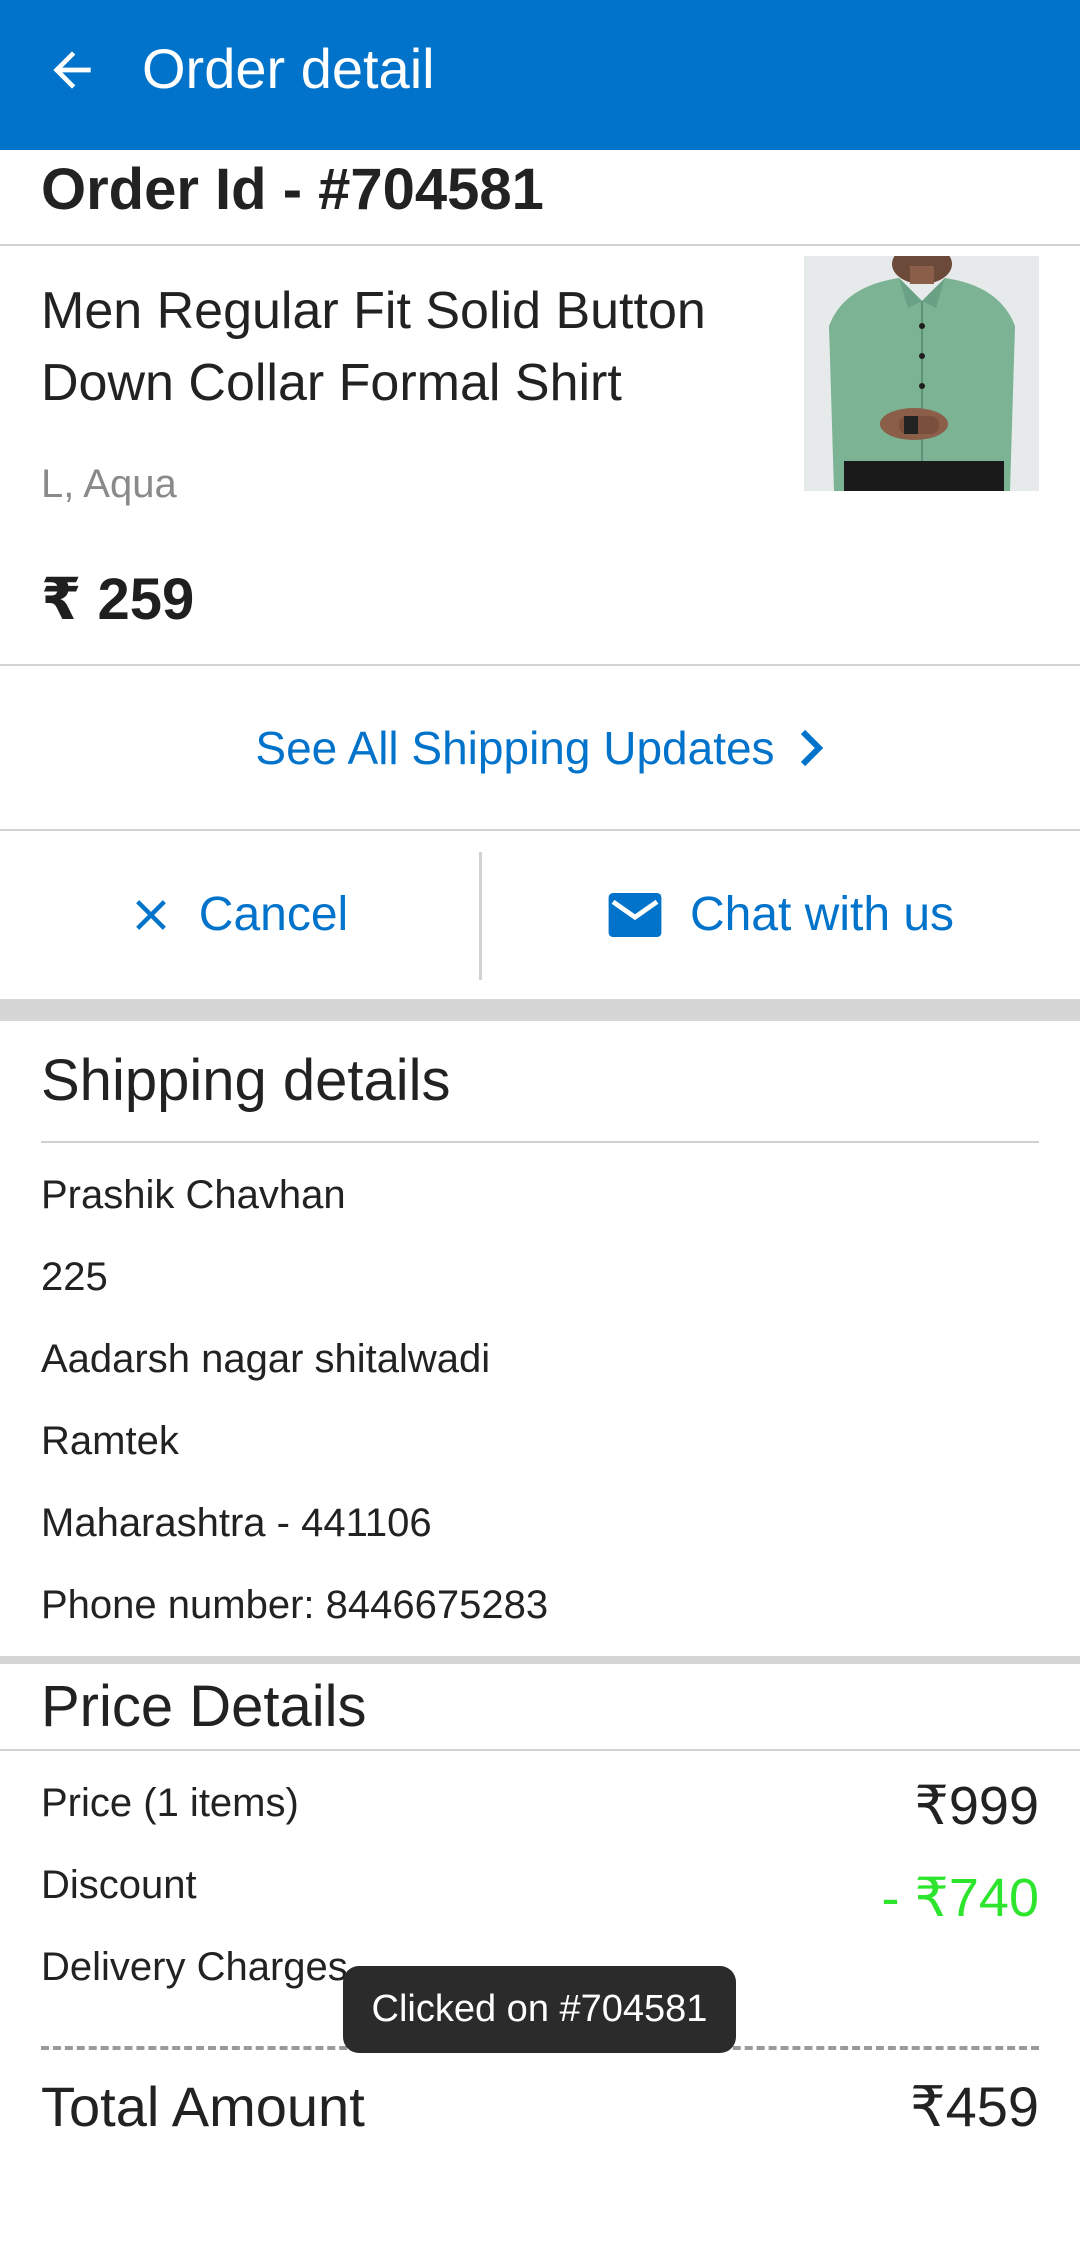 The height and width of the screenshot is (2245, 1080). Describe the element at coordinates (960, 1898) in the screenshot. I see `discount-value: - ₹740` at that location.